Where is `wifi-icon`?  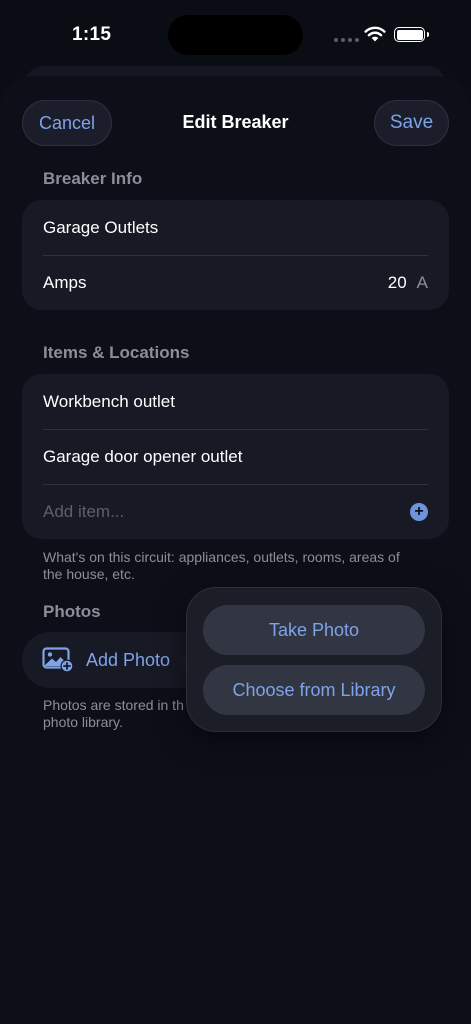
wifi-icon is located at coordinates (375, 34).